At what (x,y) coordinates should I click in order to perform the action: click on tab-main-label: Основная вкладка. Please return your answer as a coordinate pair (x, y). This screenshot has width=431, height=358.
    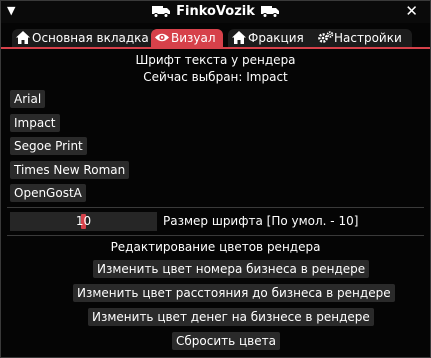
    Looking at the image, I should click on (90, 38).